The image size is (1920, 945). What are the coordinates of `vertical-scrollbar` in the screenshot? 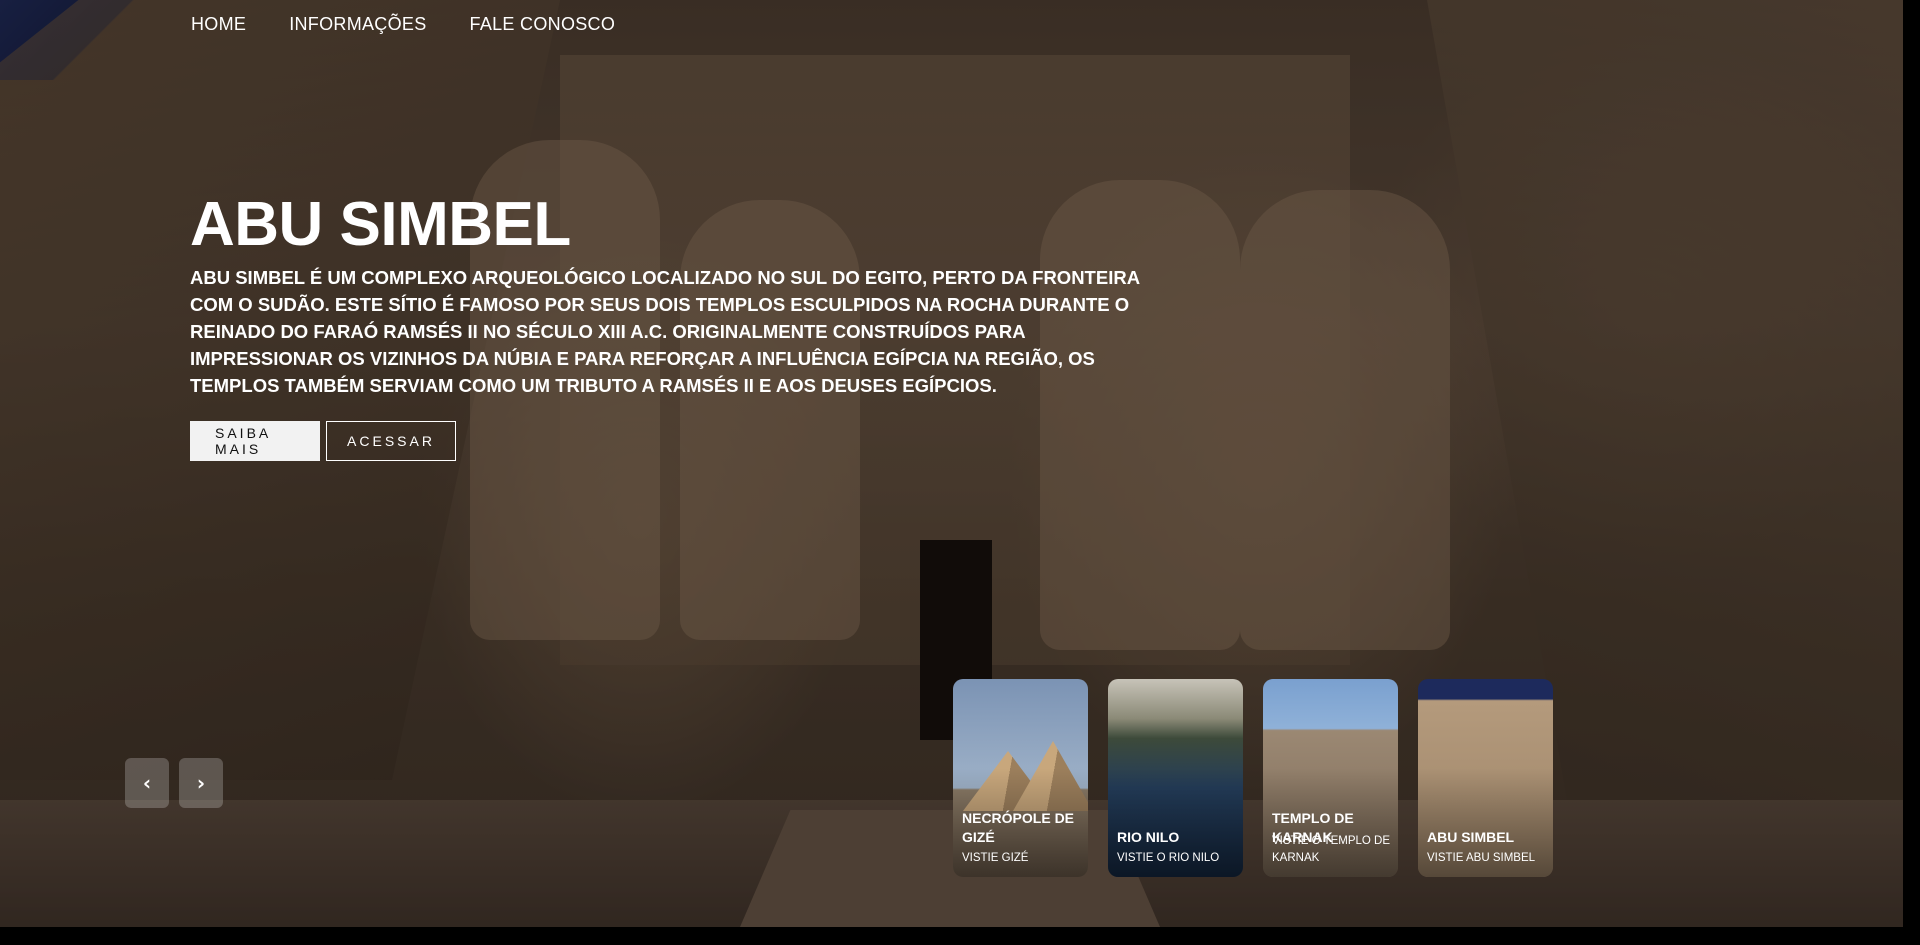 It's located at (1911, 472).